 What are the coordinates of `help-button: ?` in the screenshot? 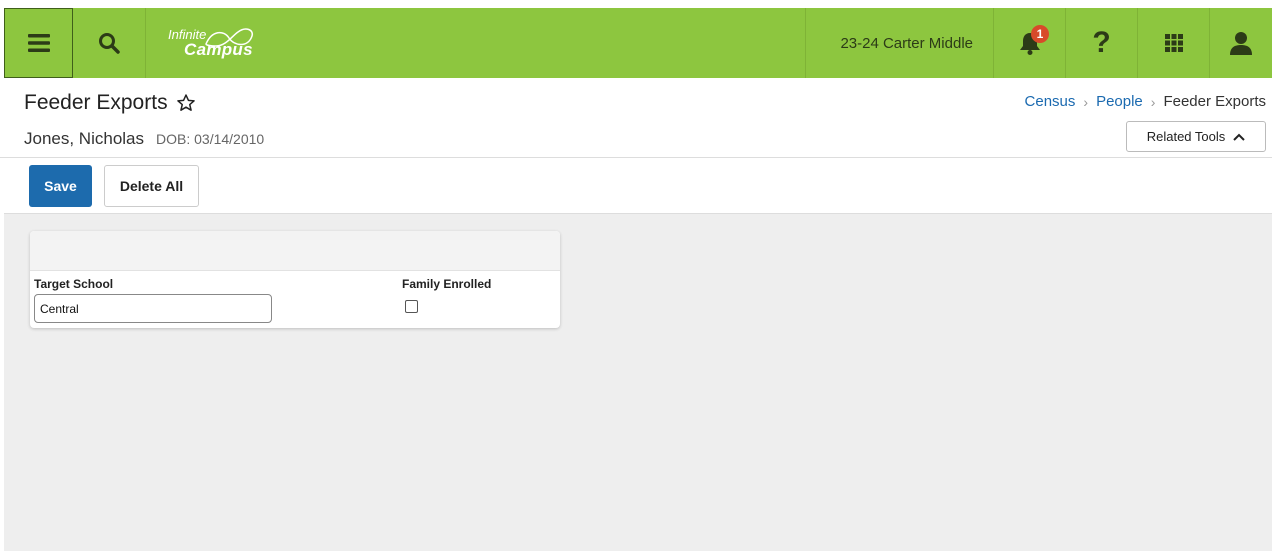 It's located at (1102, 43).